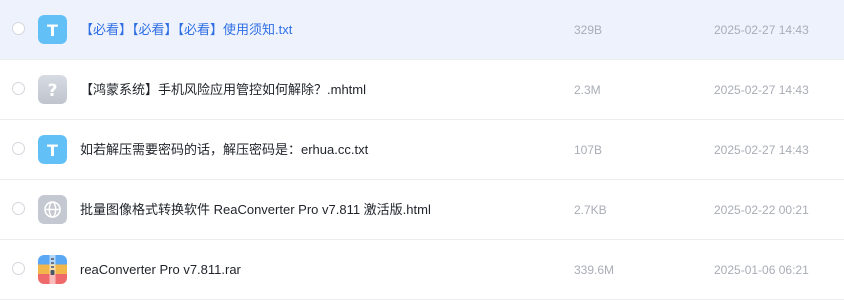 This screenshot has width=844, height=300. What do you see at coordinates (588, 30) in the screenshot?
I see `file-size: 329B` at bounding box center [588, 30].